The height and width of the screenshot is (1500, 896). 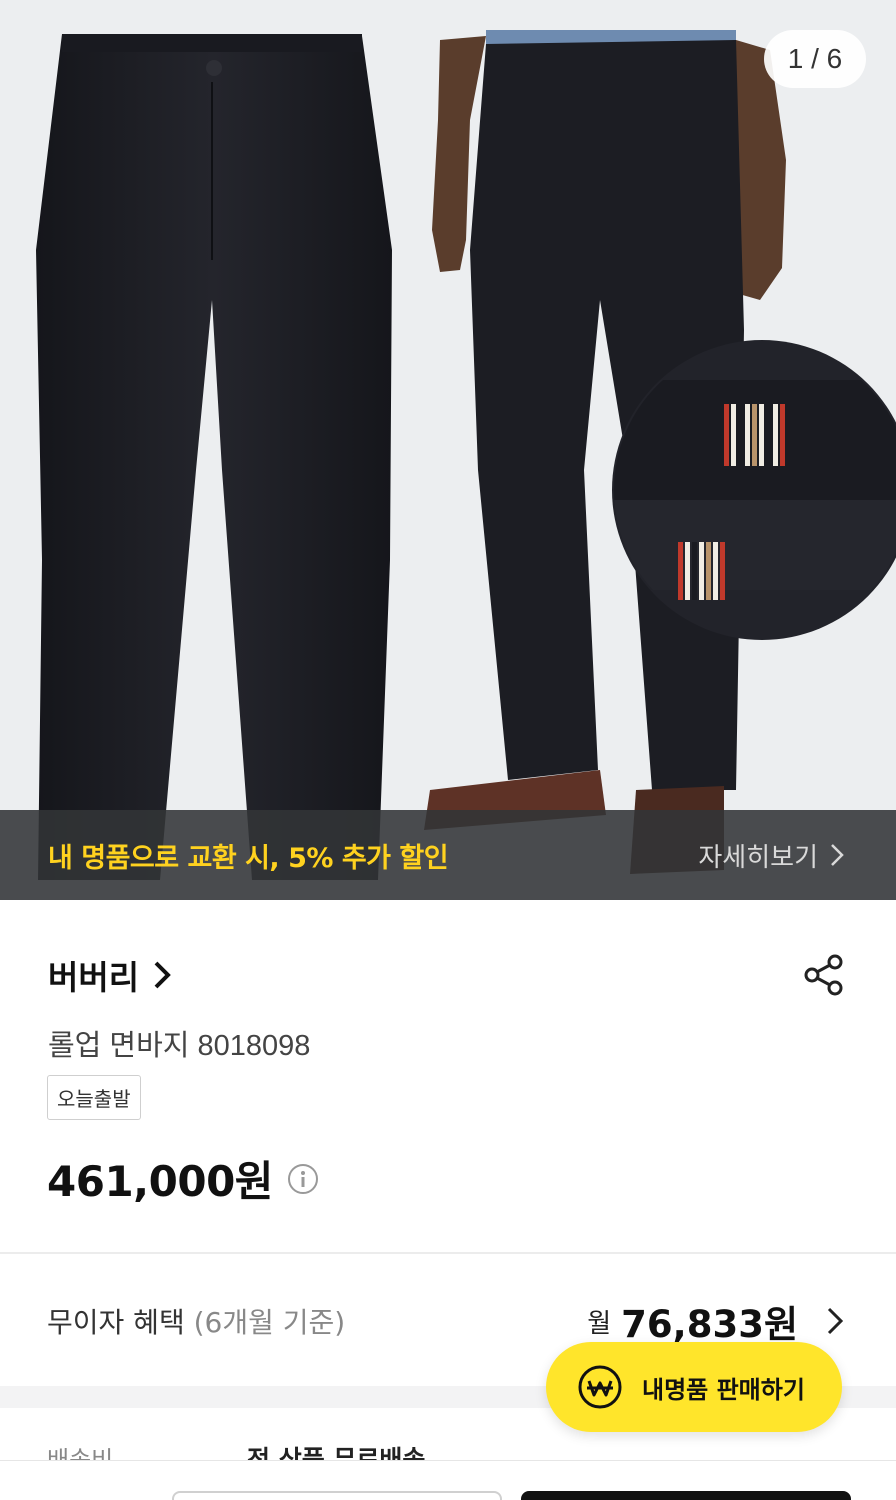 What do you see at coordinates (600, 1387) in the screenshot?
I see `won-coin-icon` at bounding box center [600, 1387].